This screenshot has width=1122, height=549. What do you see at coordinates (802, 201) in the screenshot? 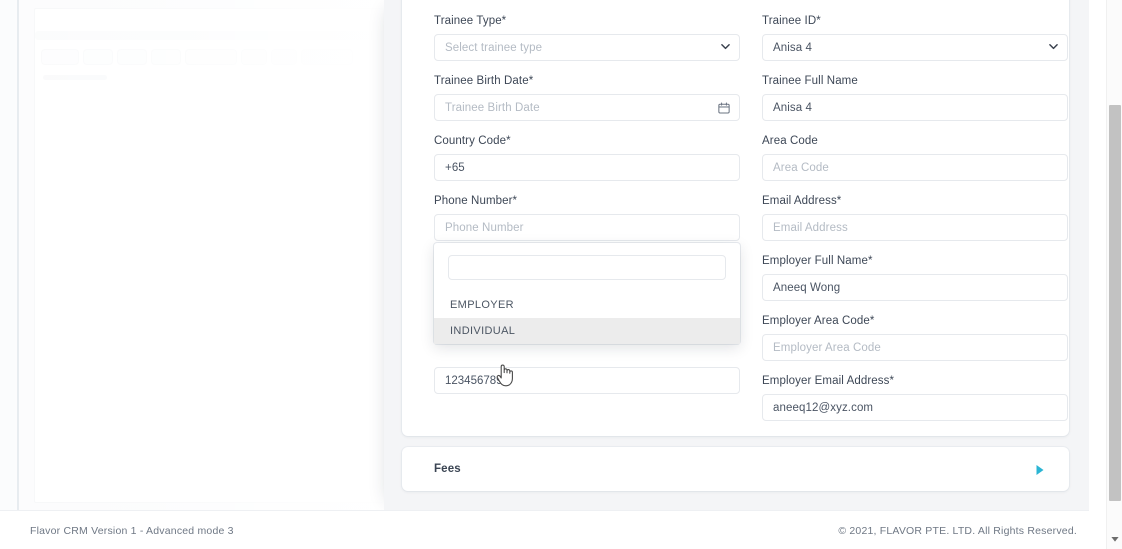
I see `field-label: Email Address*` at bounding box center [802, 201].